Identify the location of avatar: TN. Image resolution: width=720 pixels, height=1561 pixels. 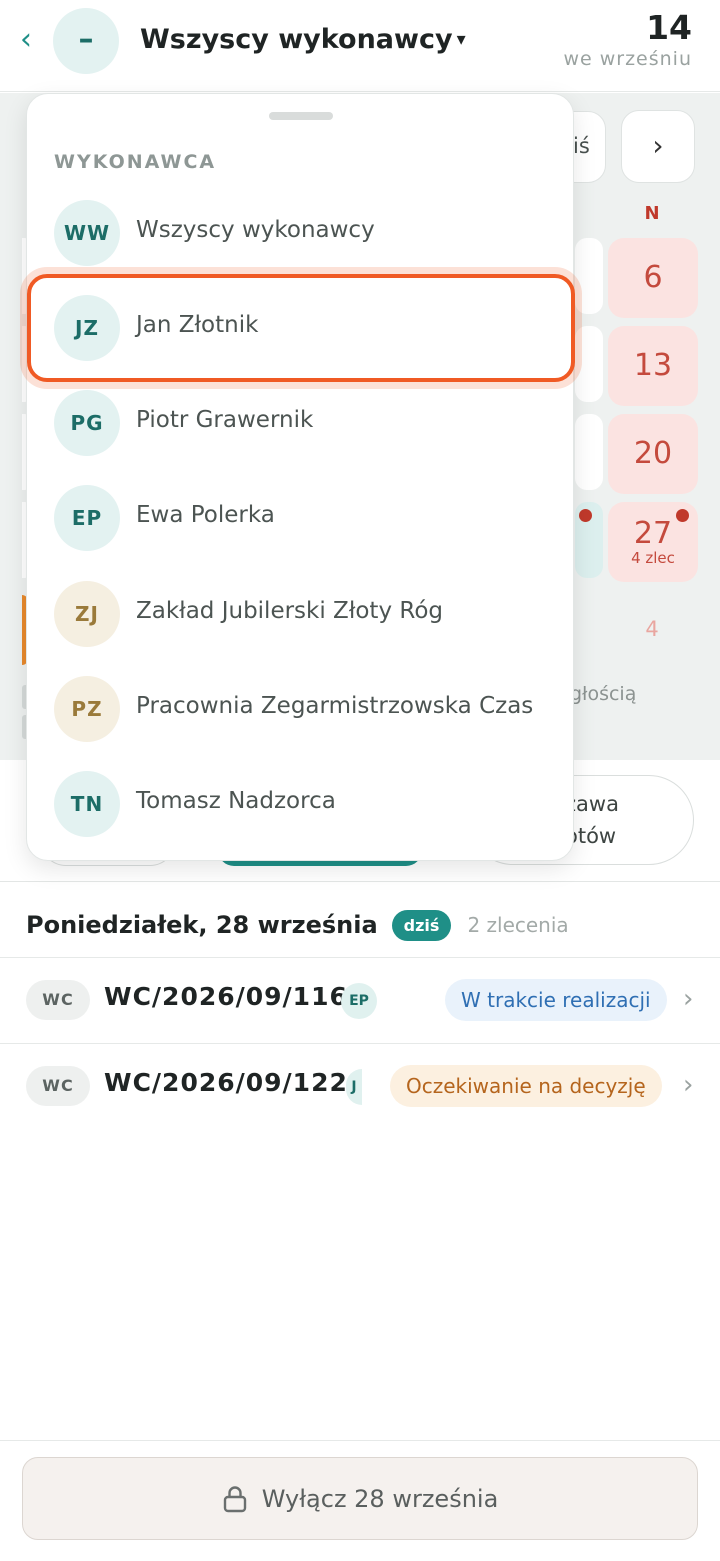
(87, 804).